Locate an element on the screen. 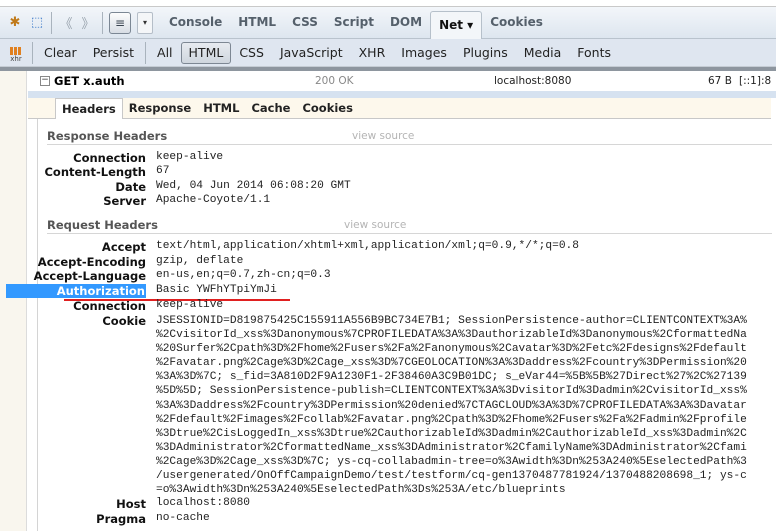  inspect-element-icon: ⬚ is located at coordinates (37, 23).